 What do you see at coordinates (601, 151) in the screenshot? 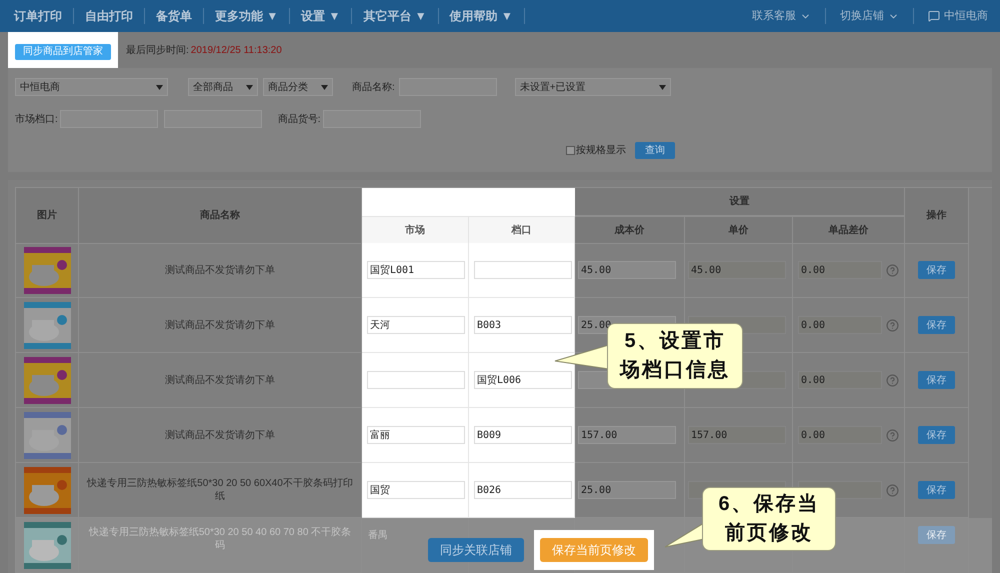
I see `checkbox-label: 按规格显示` at bounding box center [601, 151].